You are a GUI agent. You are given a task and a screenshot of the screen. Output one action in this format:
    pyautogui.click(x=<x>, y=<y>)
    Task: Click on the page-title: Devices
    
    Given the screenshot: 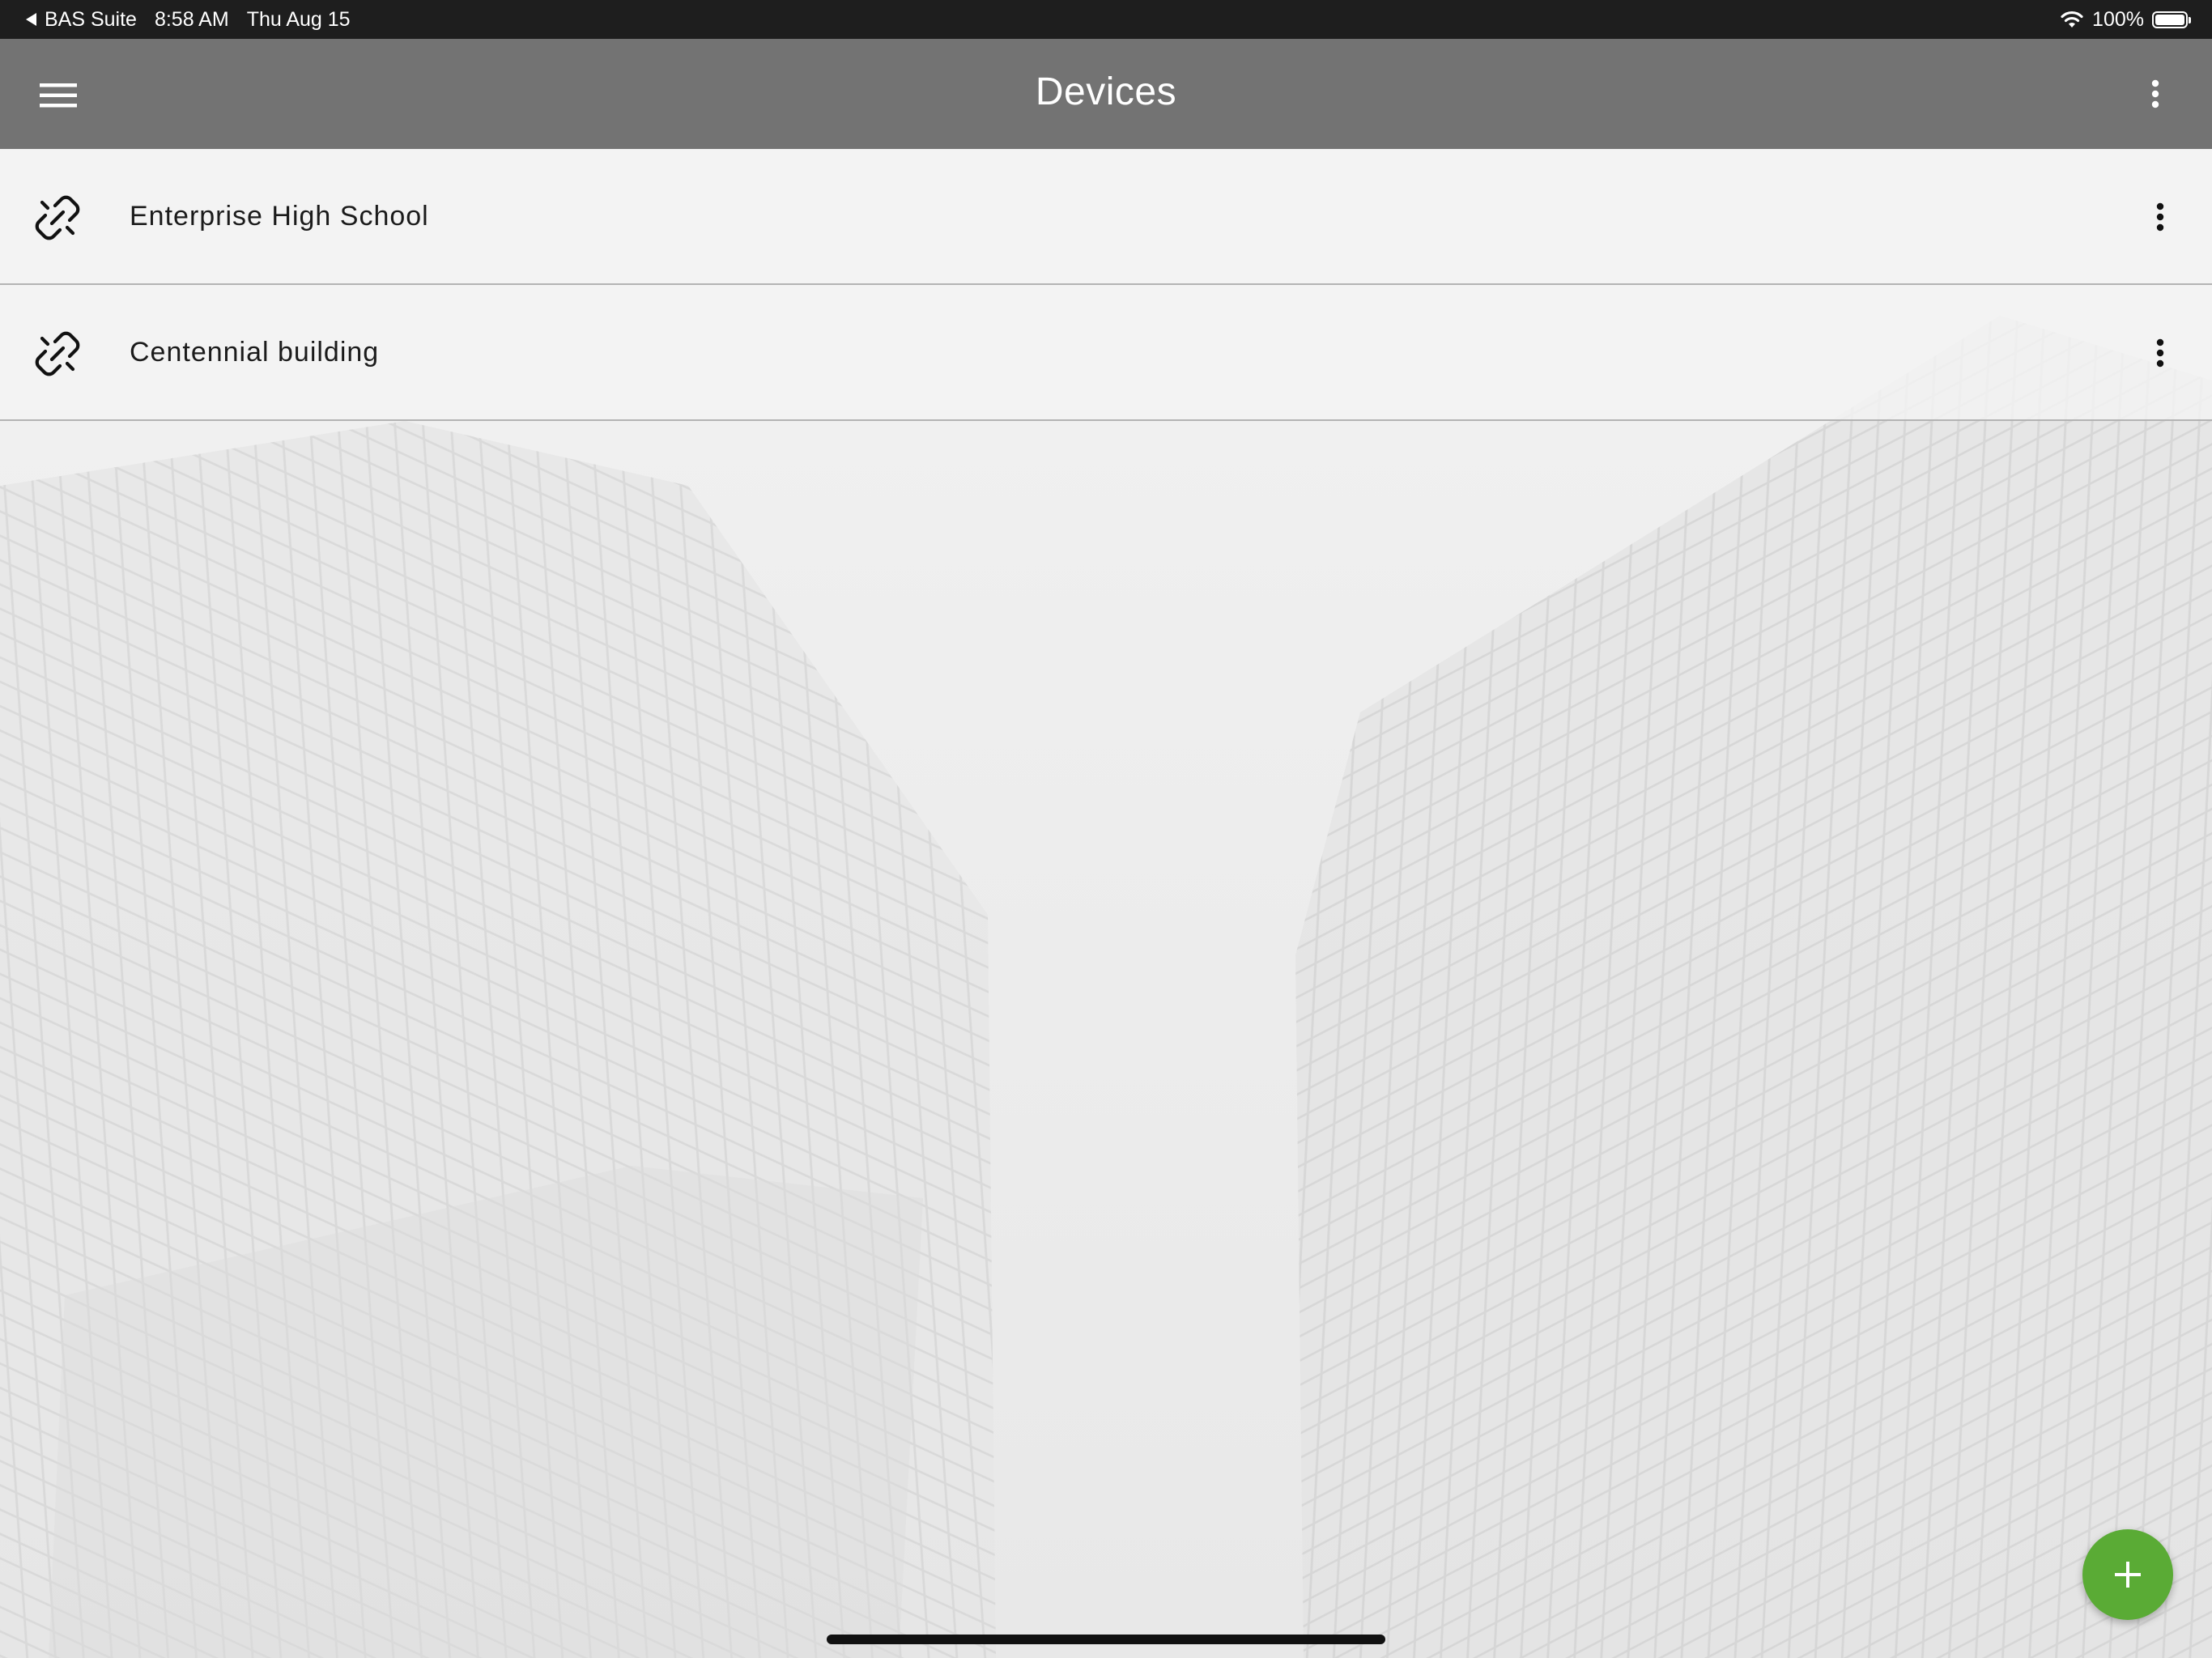 What is the action you would take?
    pyautogui.click(x=1106, y=91)
    